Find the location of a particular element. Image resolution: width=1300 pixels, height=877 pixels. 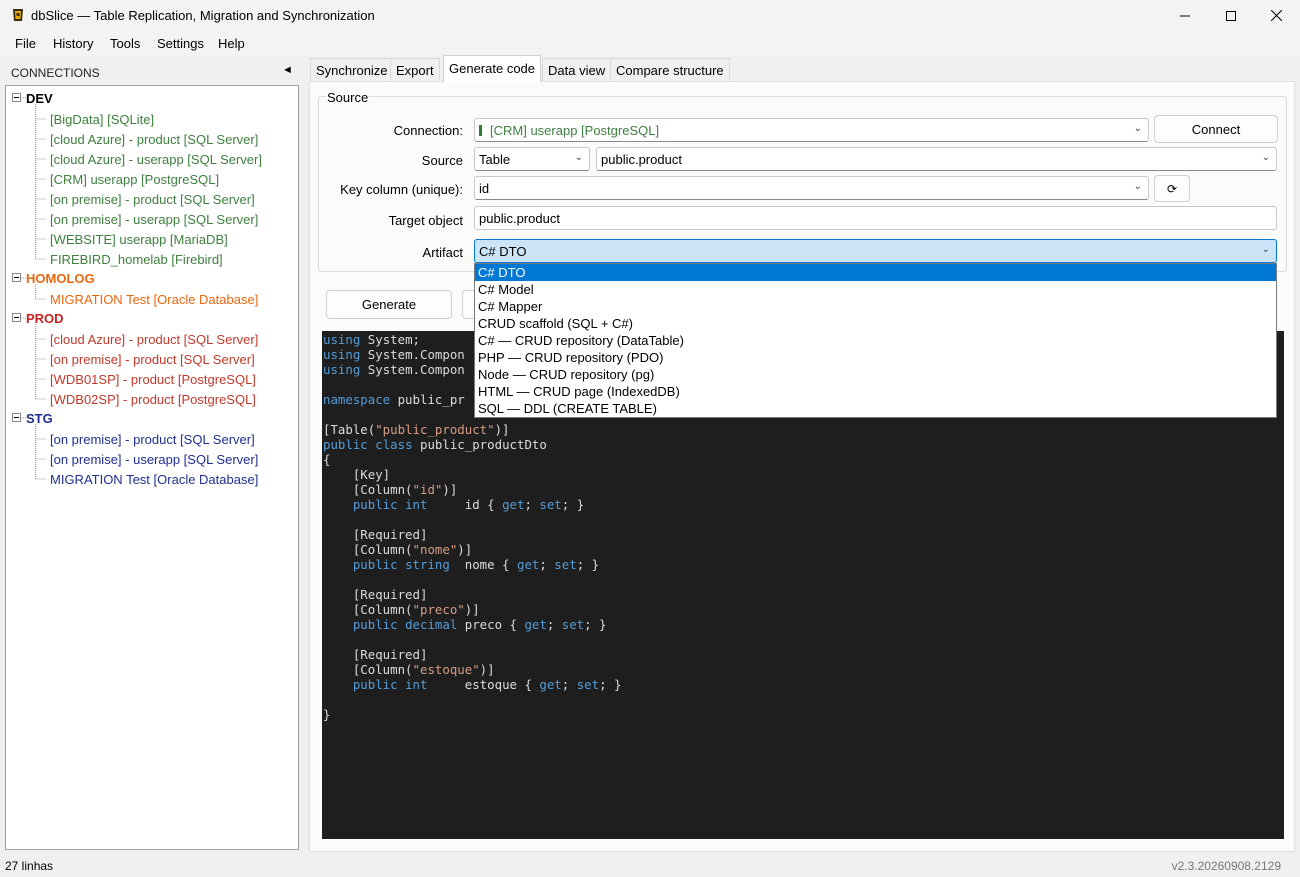

tree-connection-item: [WEBSITE] userapp [MariaDB] is located at coordinates (139, 239).